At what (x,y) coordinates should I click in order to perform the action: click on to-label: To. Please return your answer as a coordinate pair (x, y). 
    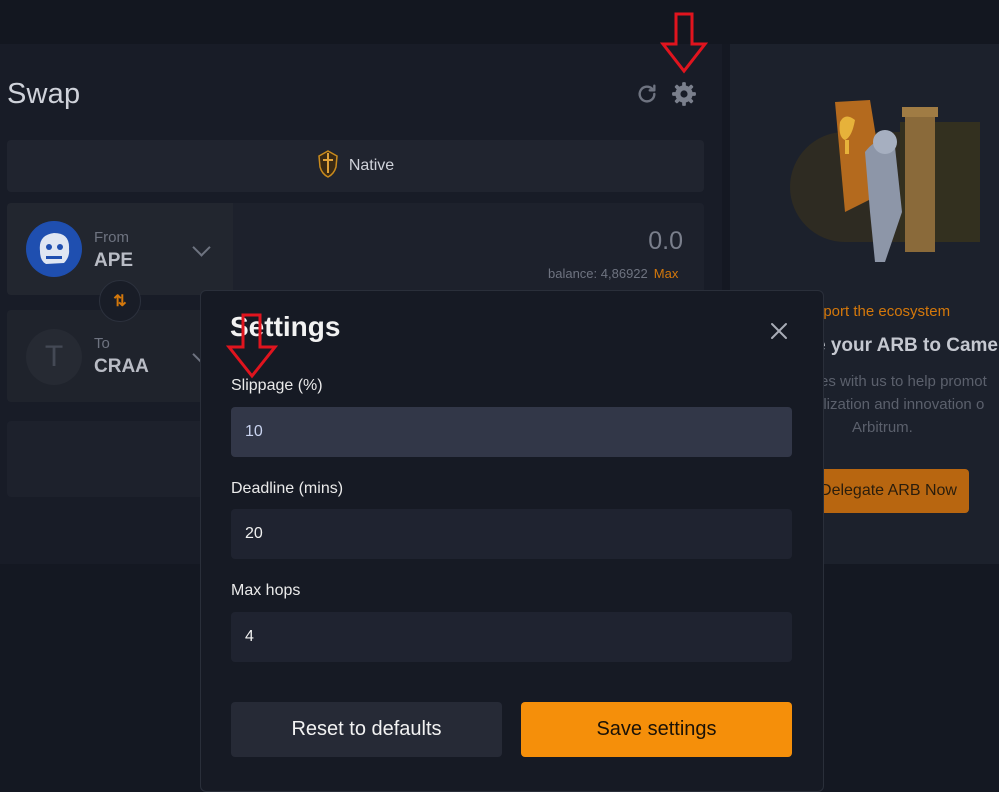
    Looking at the image, I should click on (102, 343).